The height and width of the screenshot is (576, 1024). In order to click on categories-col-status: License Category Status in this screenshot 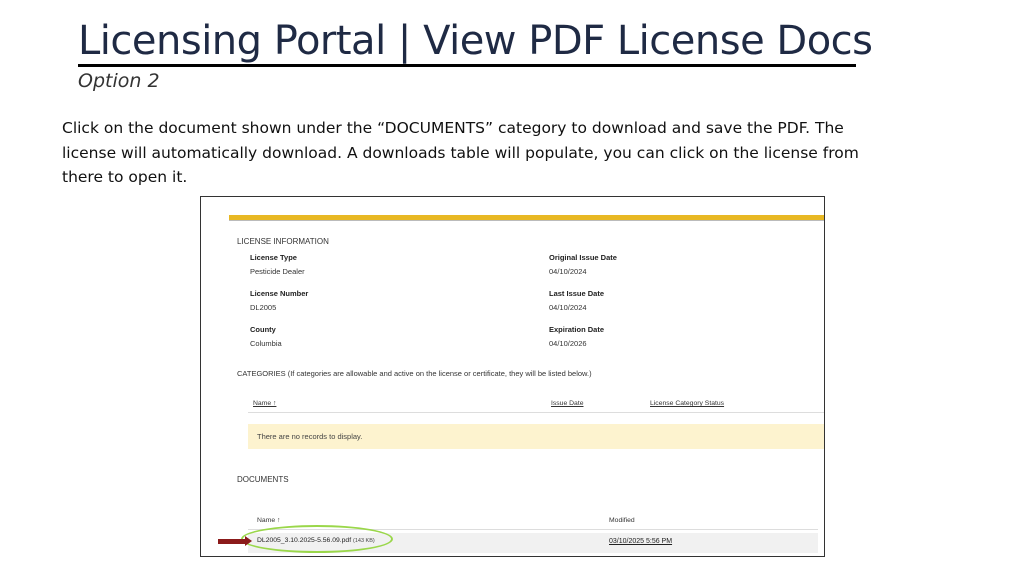, I will do `click(687, 403)`.